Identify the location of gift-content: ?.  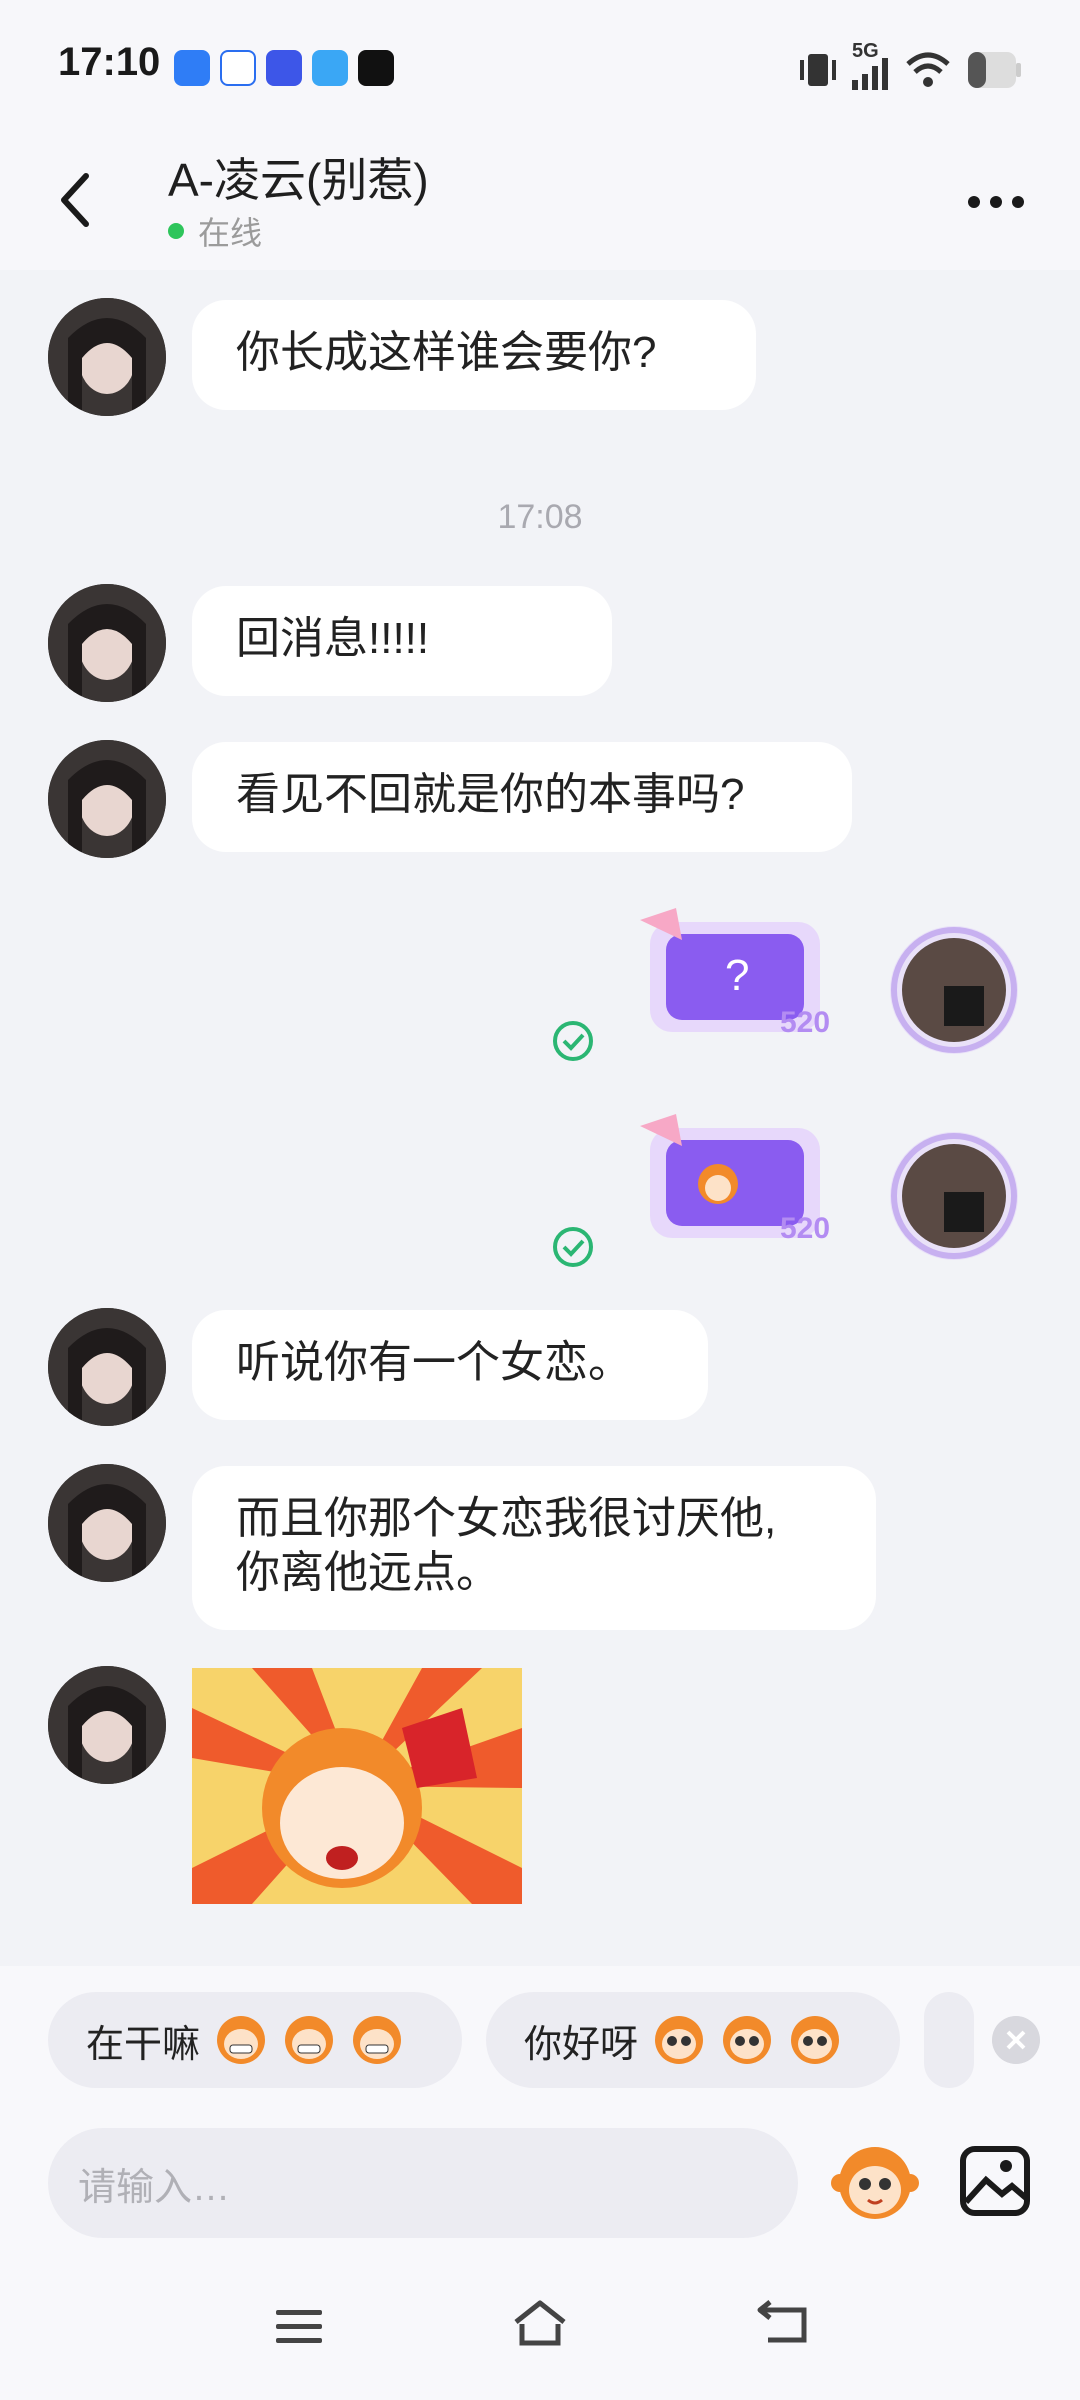
(737, 975).